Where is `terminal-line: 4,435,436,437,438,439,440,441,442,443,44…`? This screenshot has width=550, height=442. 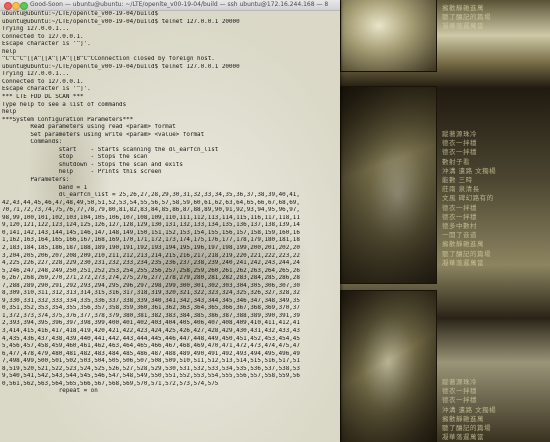 terminal-line: 4,435,436,437,438,439,440,441,442,443,44… is located at coordinates (151, 338).